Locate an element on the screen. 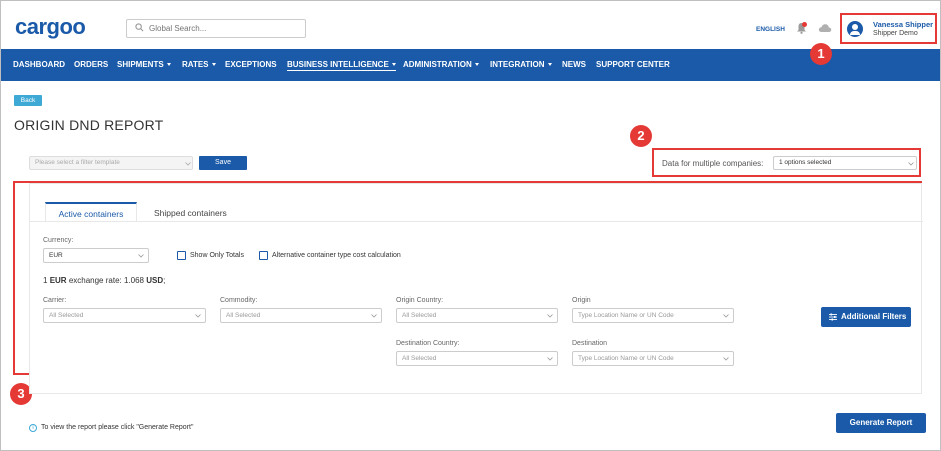  filter-template-select: Please select a filter template is located at coordinates (111, 163).